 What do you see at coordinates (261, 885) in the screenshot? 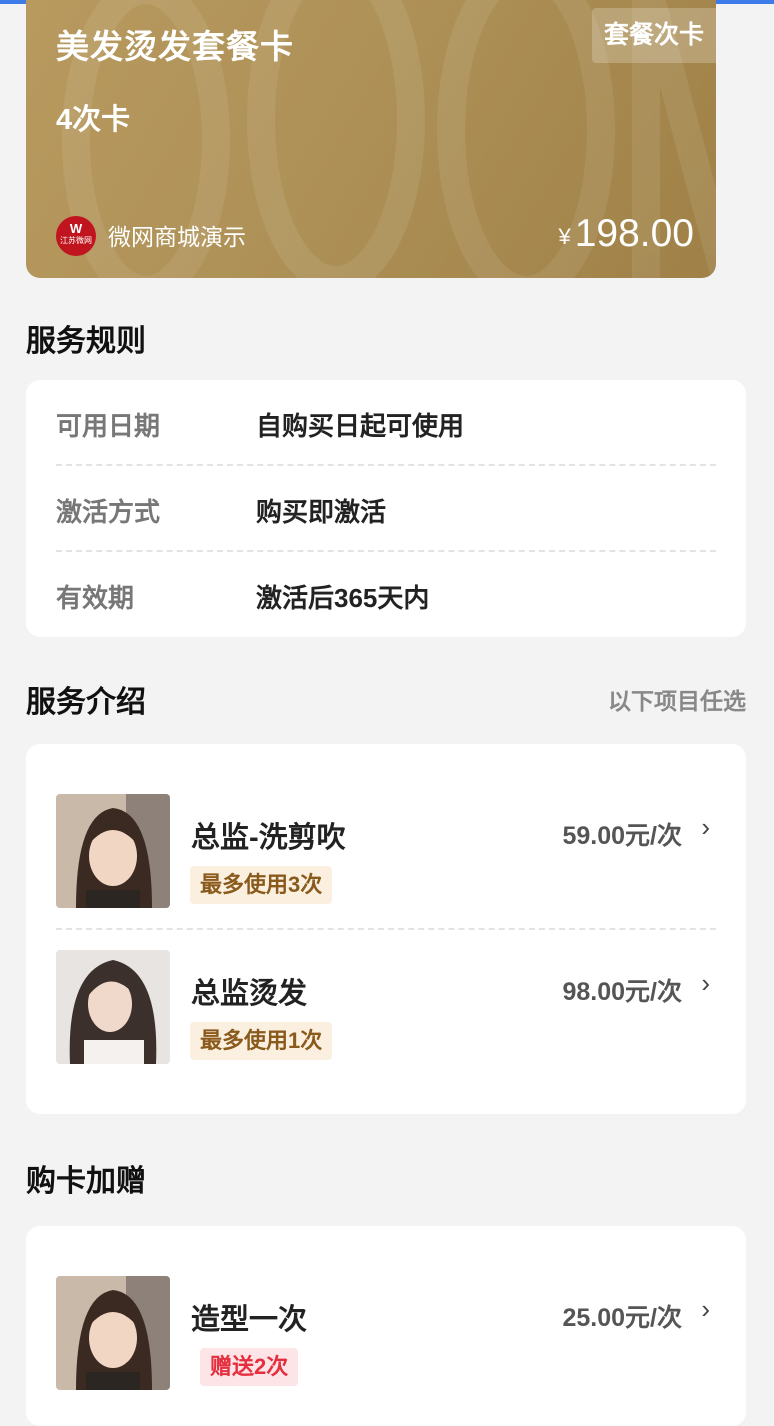
I see `usage-limit-tag: 最多使用3次` at bounding box center [261, 885].